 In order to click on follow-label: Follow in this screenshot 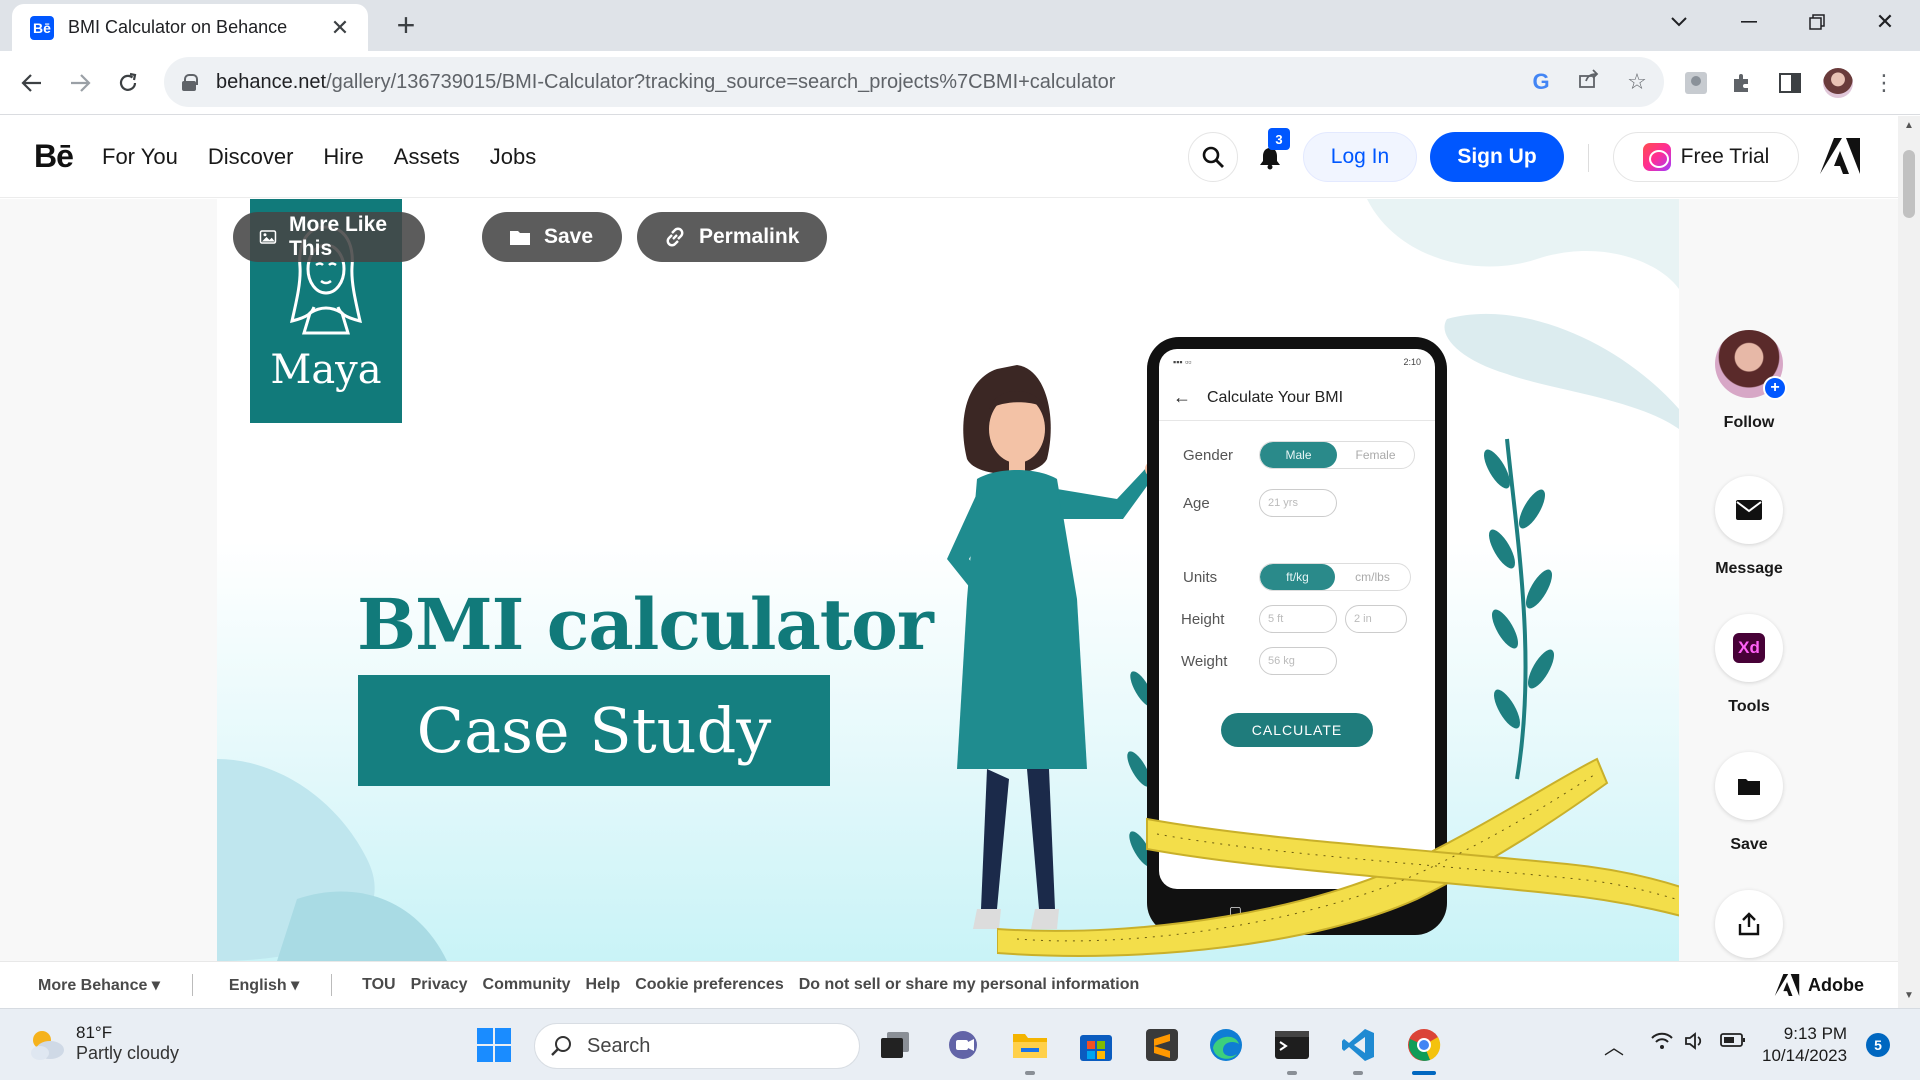, I will do `click(1749, 422)`.